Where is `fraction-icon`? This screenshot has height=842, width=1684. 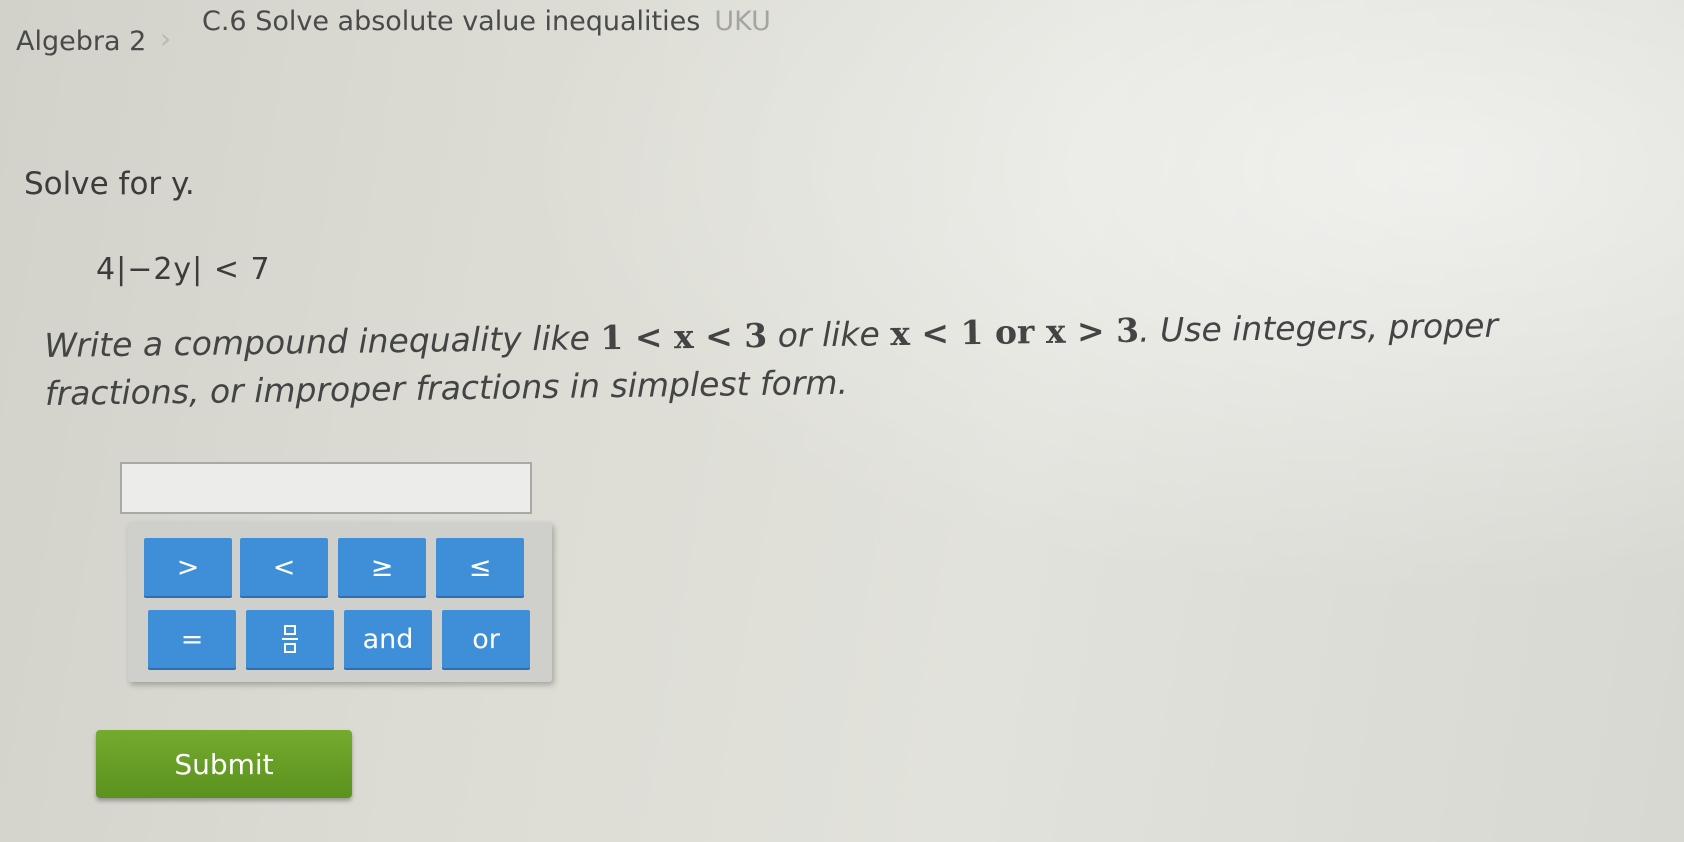
fraction-icon is located at coordinates (290, 639).